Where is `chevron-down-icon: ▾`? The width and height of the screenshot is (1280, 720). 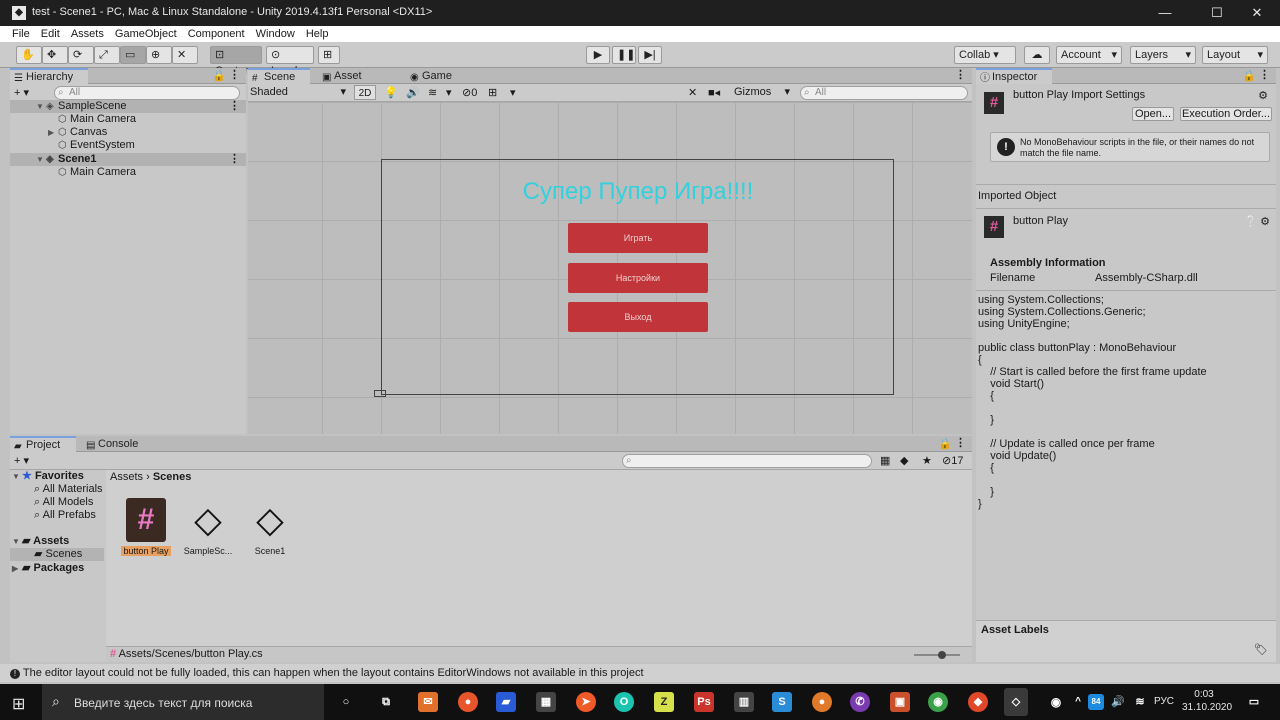
chevron-down-icon: ▾ is located at coordinates (449, 92).